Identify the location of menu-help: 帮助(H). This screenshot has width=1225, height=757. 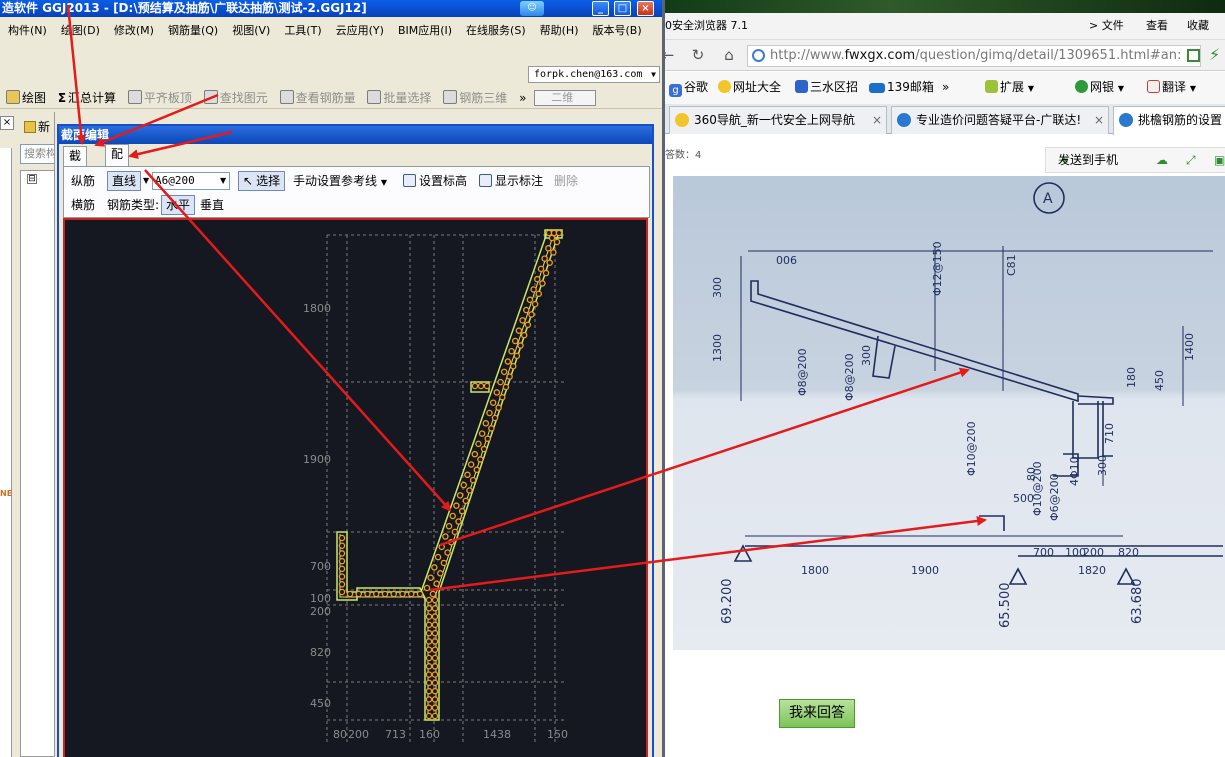
(558, 31).